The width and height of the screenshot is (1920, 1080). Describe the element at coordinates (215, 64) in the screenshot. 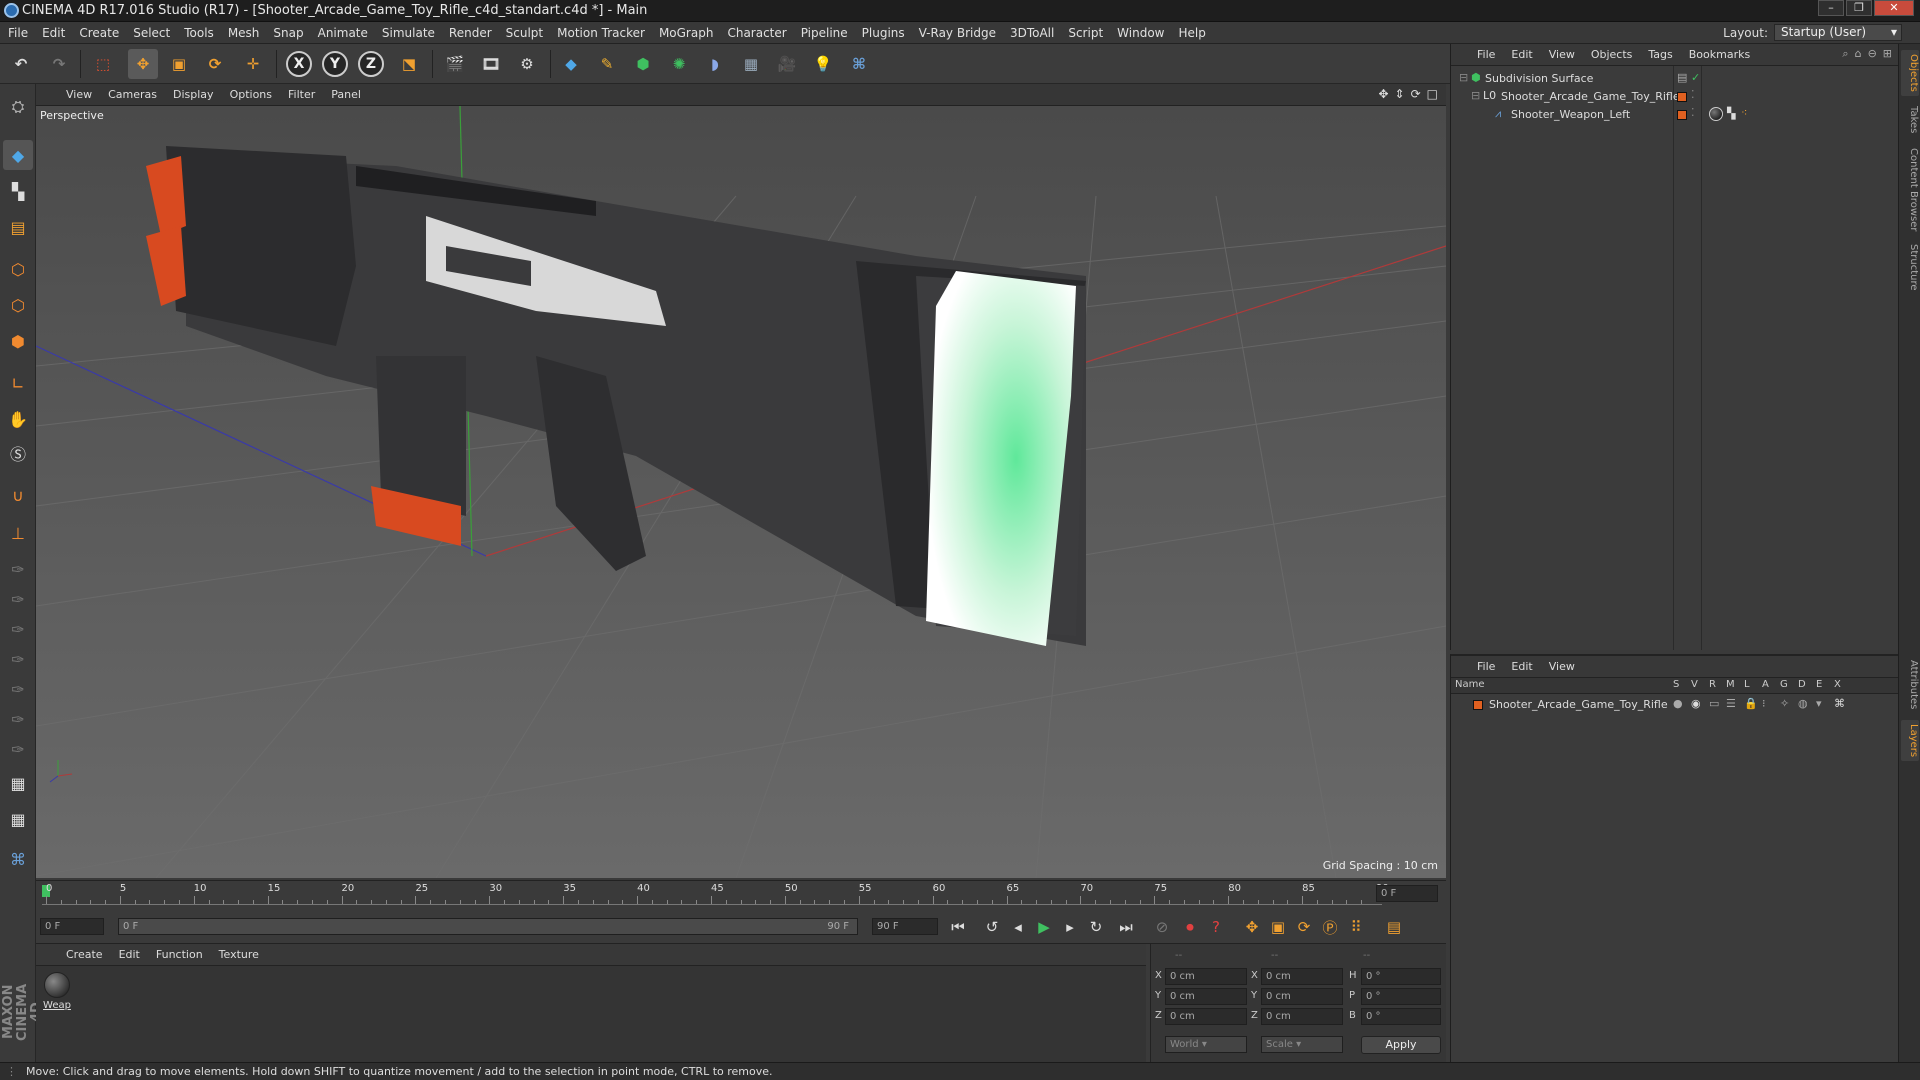

I see `rotate-tool-button: ⟳` at that location.